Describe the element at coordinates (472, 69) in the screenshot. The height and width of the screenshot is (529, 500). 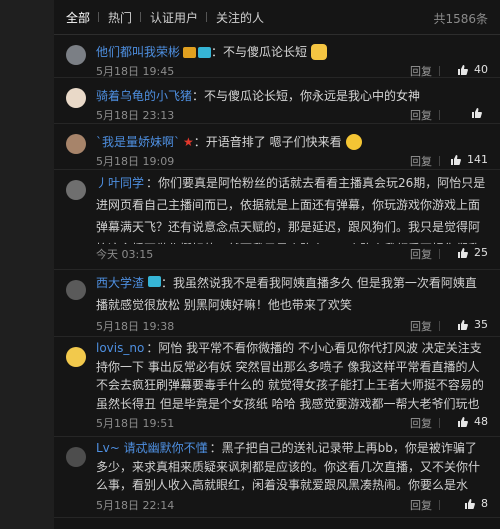
I see `like-button: 40` at that location.